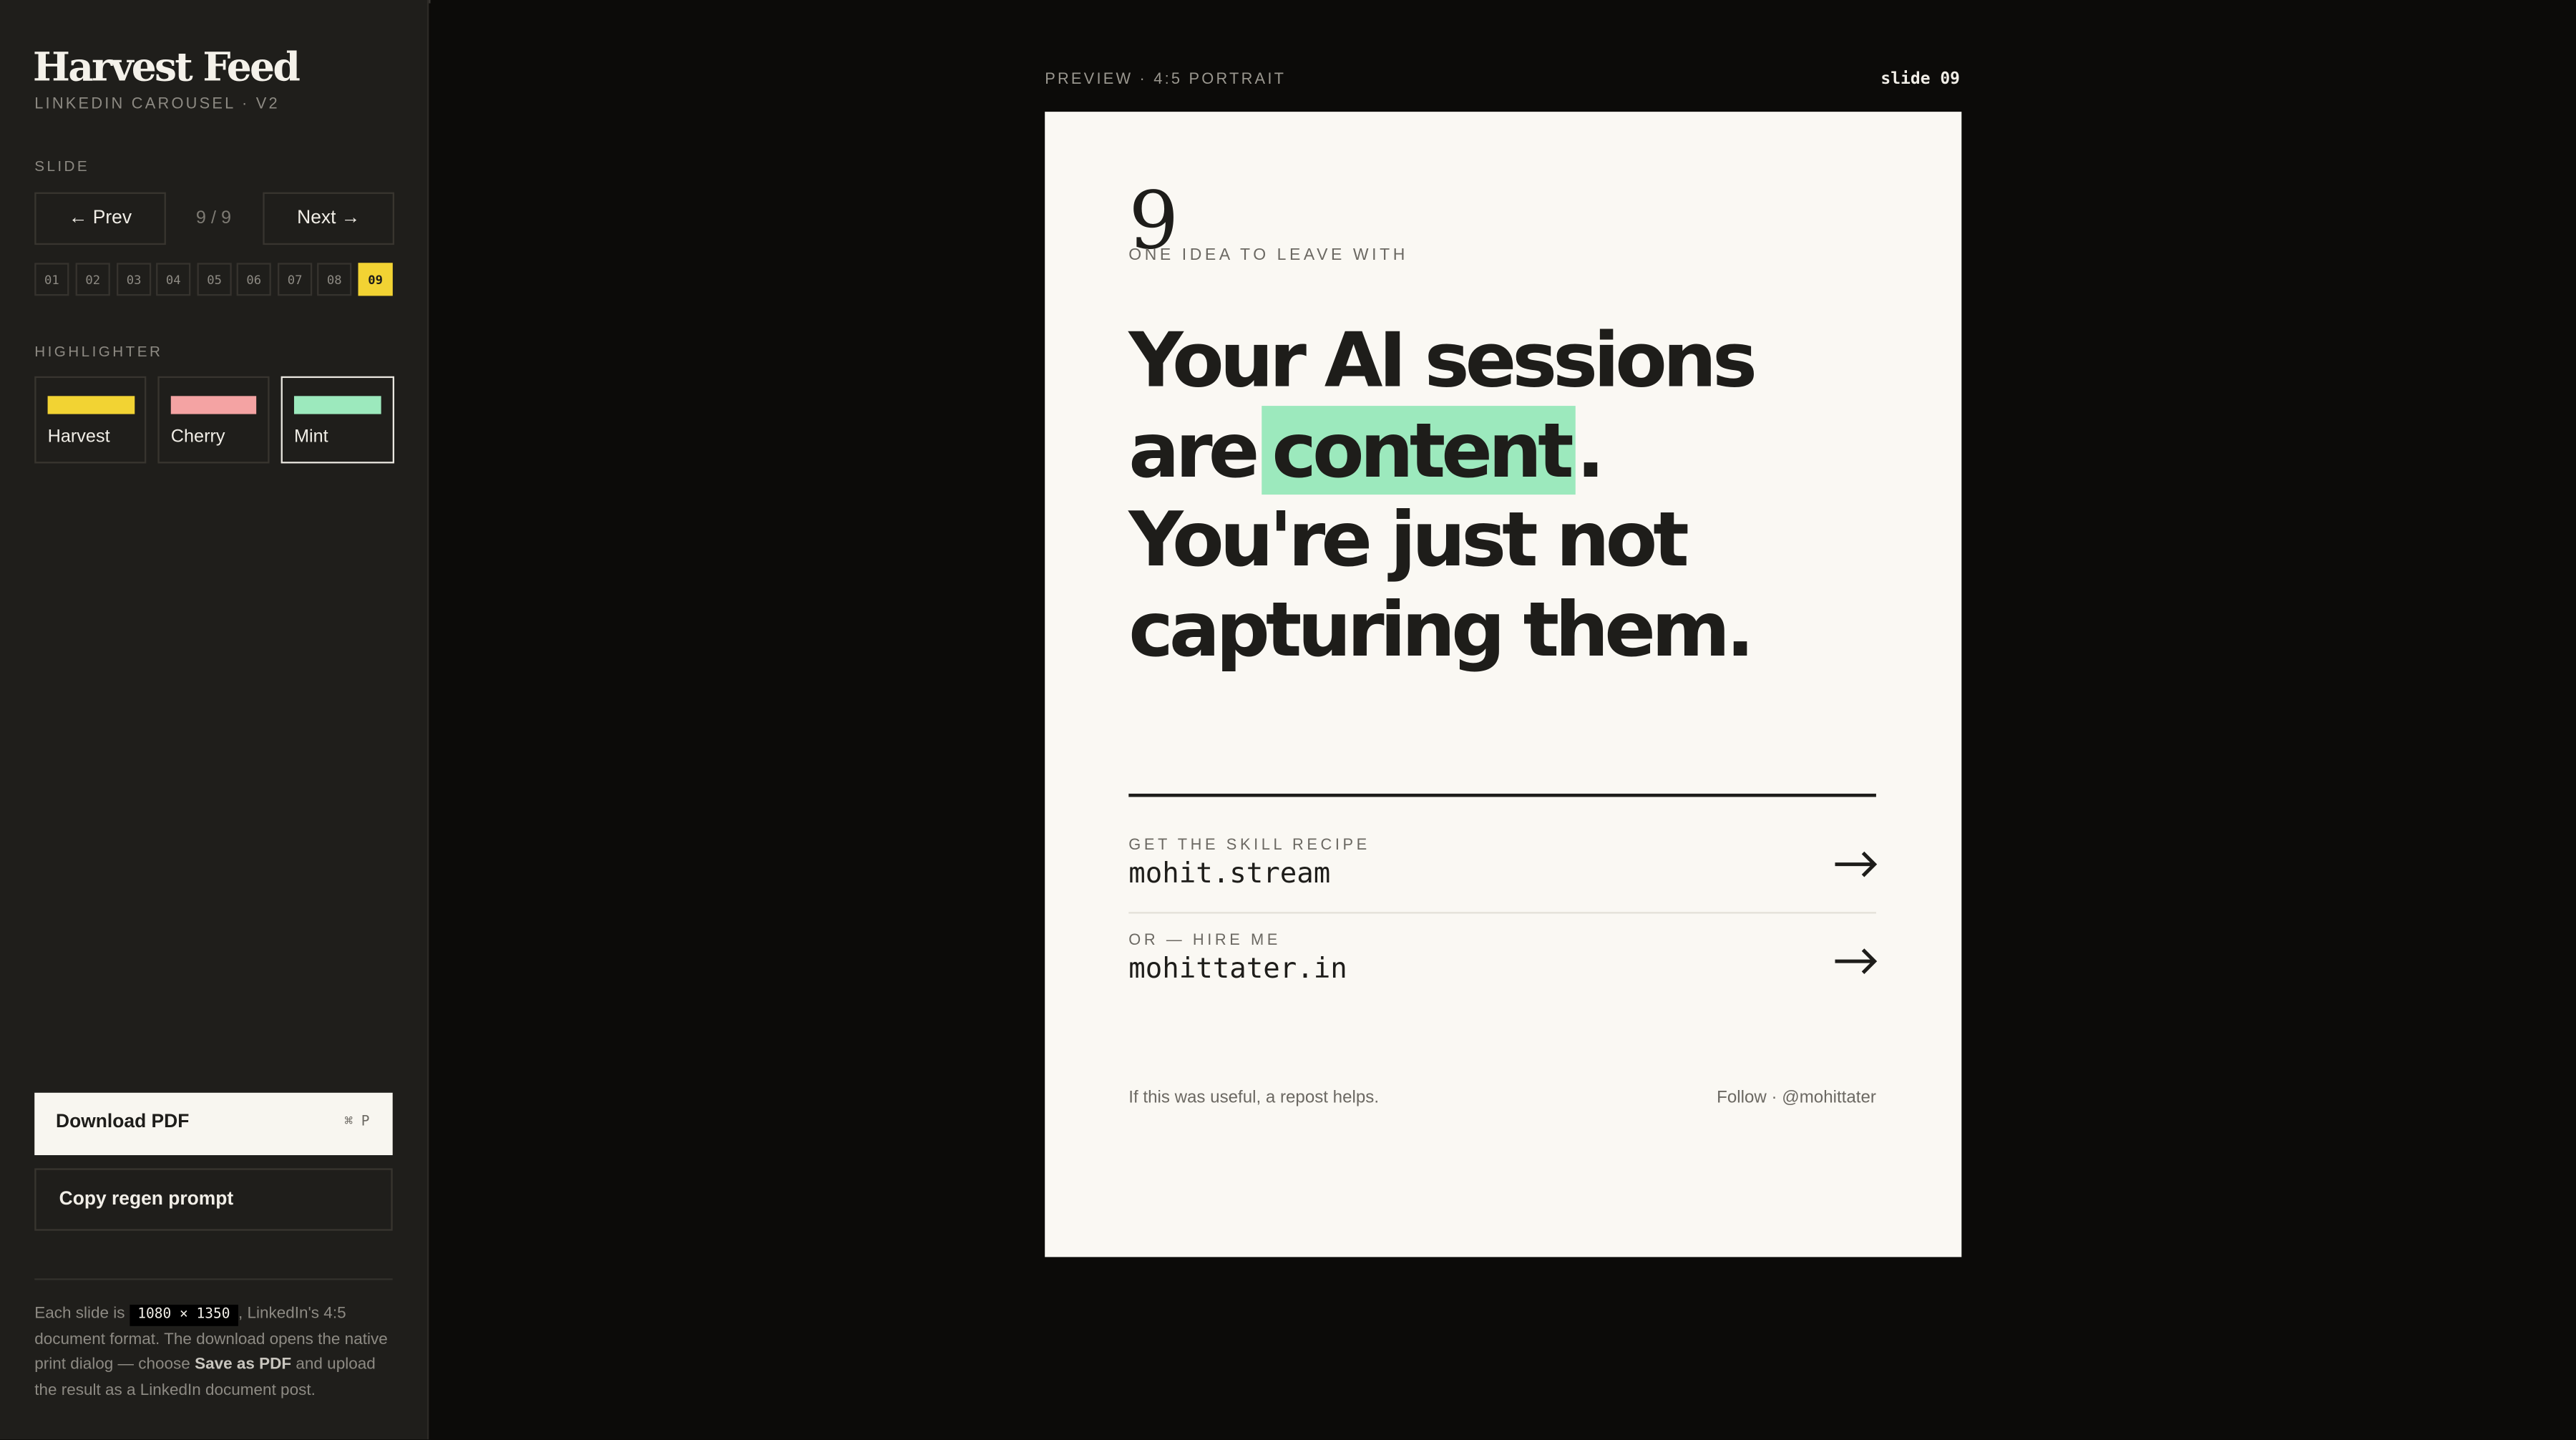  I want to click on headline-period: ., so click(1590, 449).